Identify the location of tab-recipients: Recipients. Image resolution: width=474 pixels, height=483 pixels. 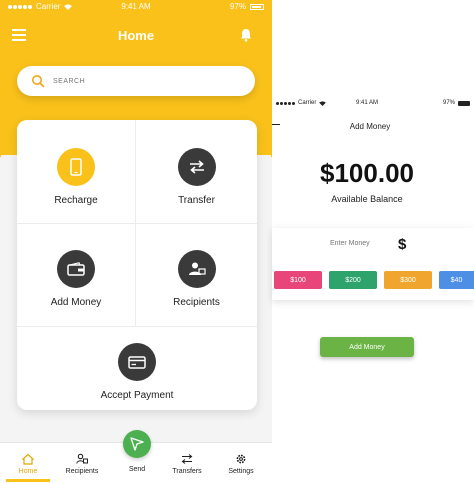
(82, 464).